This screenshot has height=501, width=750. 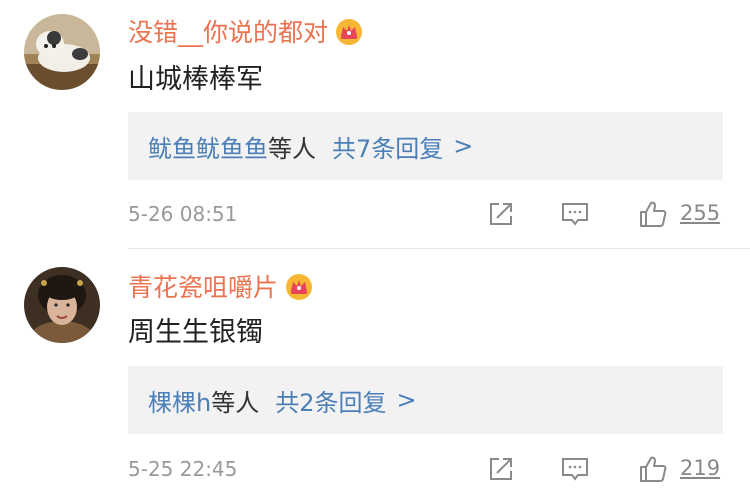 What do you see at coordinates (228, 32) in the screenshot?
I see `username: 没错__你说的都对` at bounding box center [228, 32].